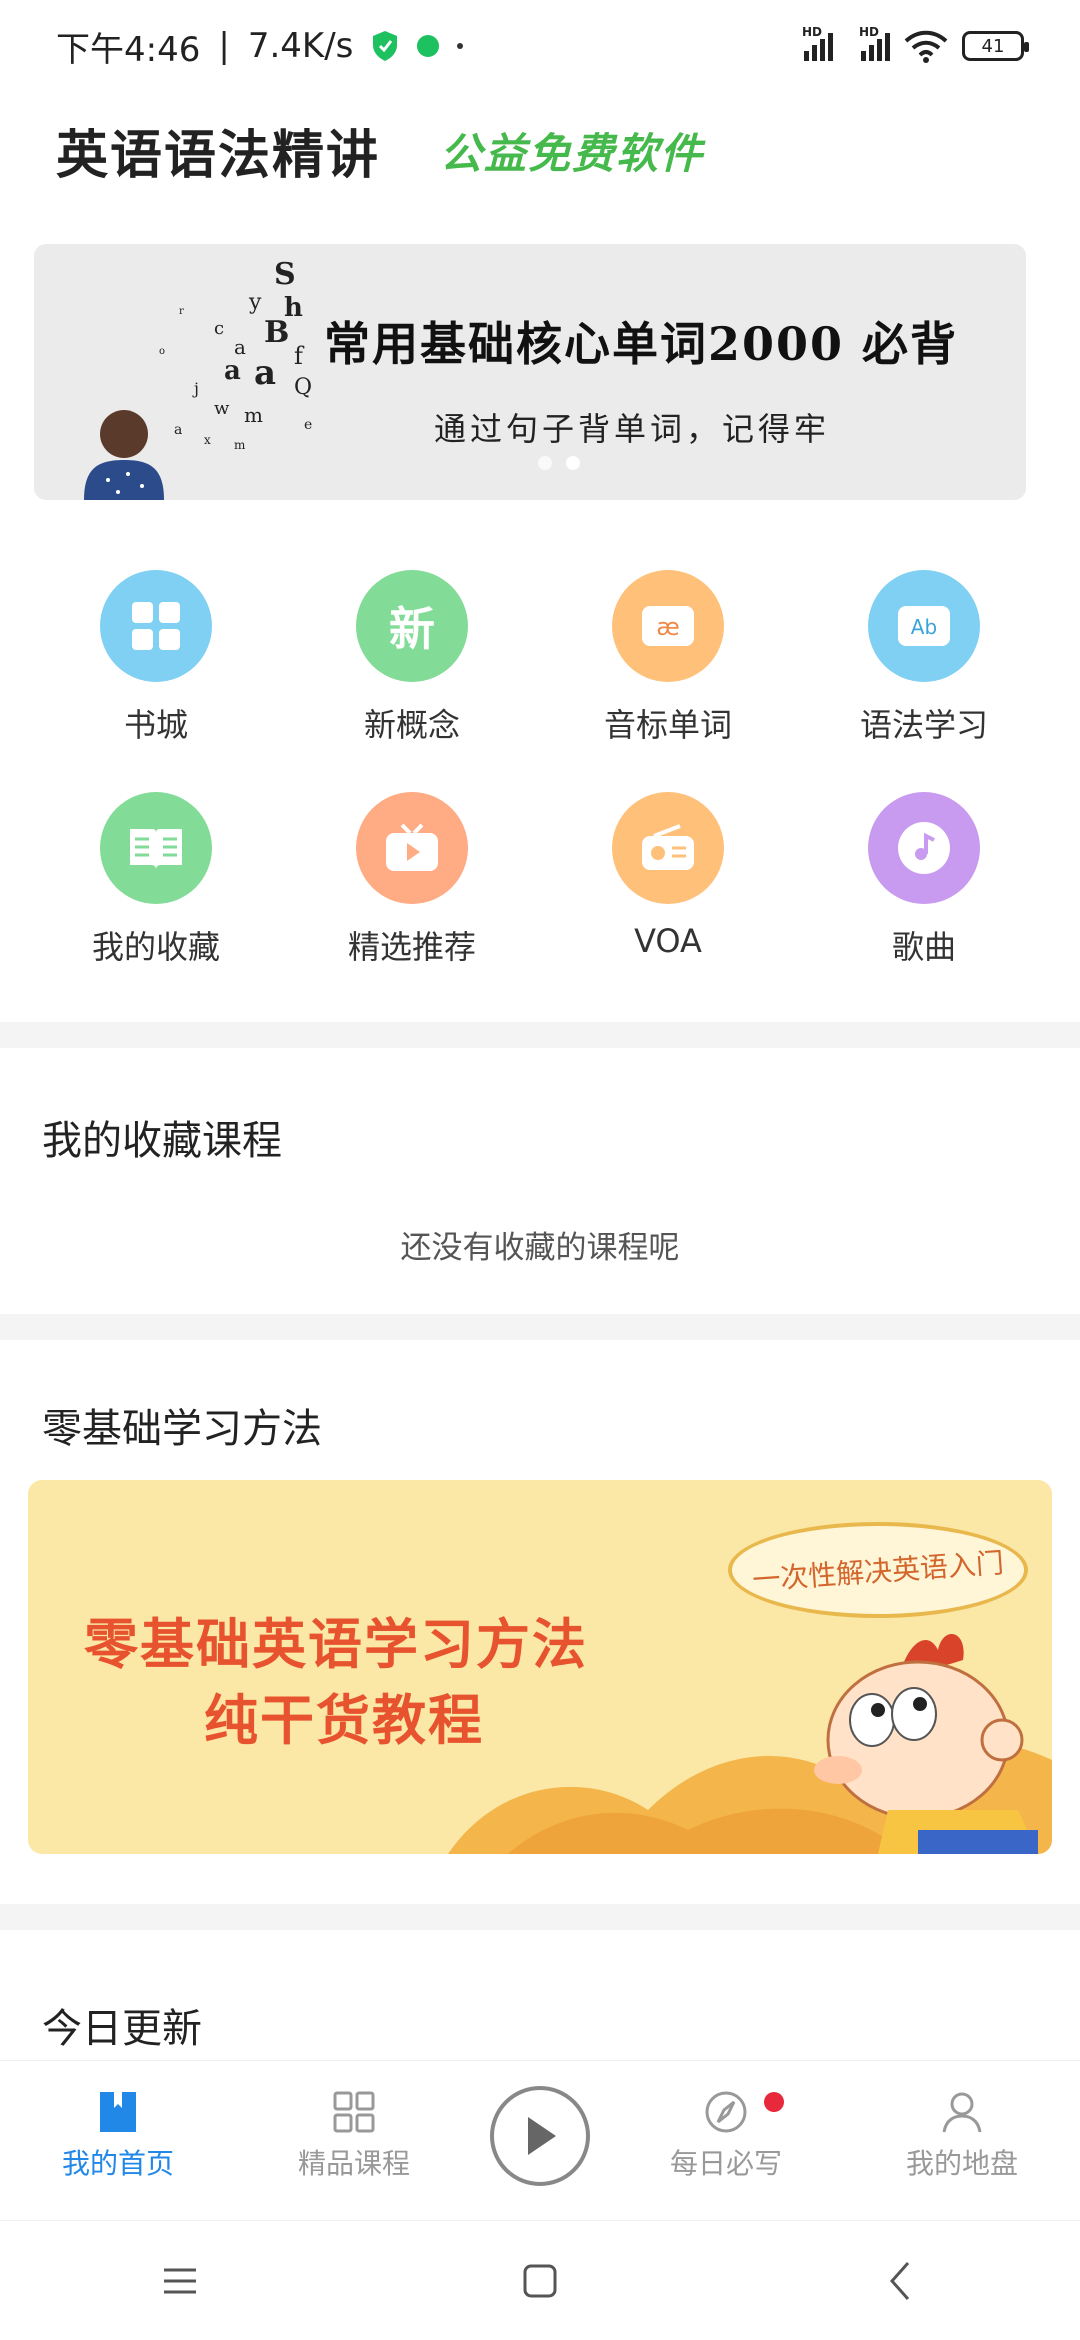  I want to click on bookmark-home-icon, so click(118, 2111).